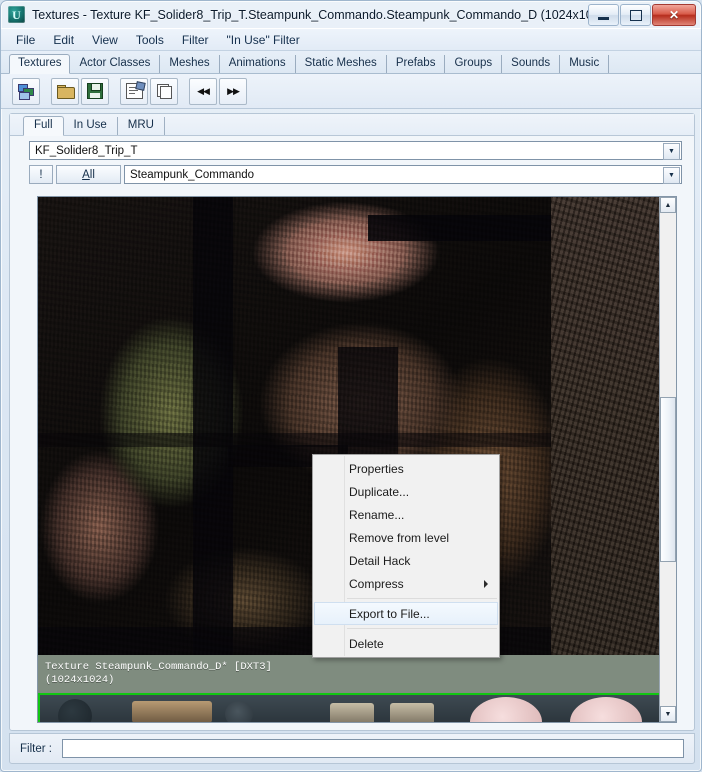  I want to click on nav-forward-button: ▶▶, so click(233, 91).